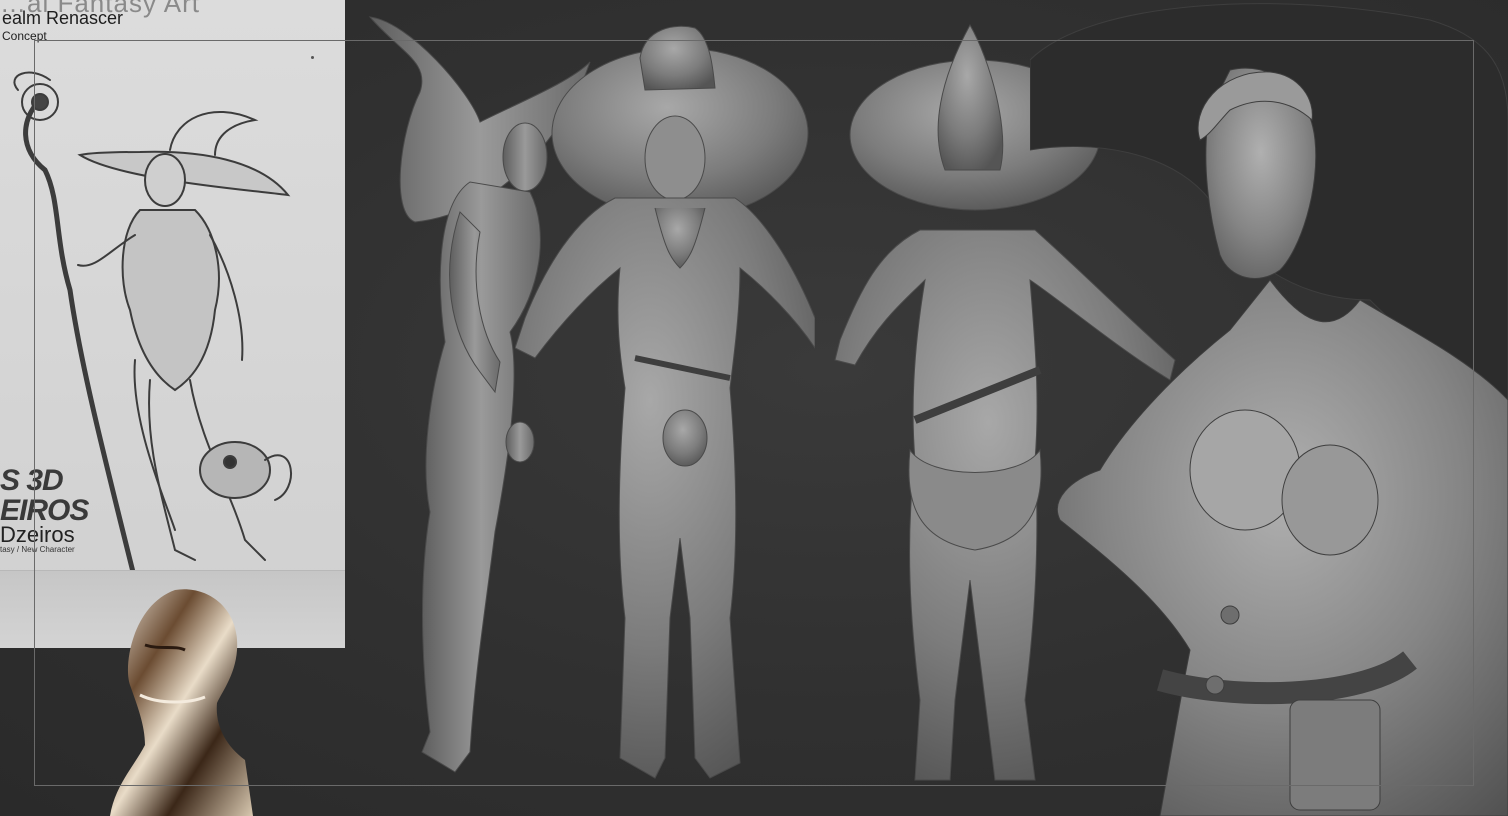 This screenshot has height=816, width=1508. I want to click on reference-tagline: tasy / New Character, so click(37, 549).